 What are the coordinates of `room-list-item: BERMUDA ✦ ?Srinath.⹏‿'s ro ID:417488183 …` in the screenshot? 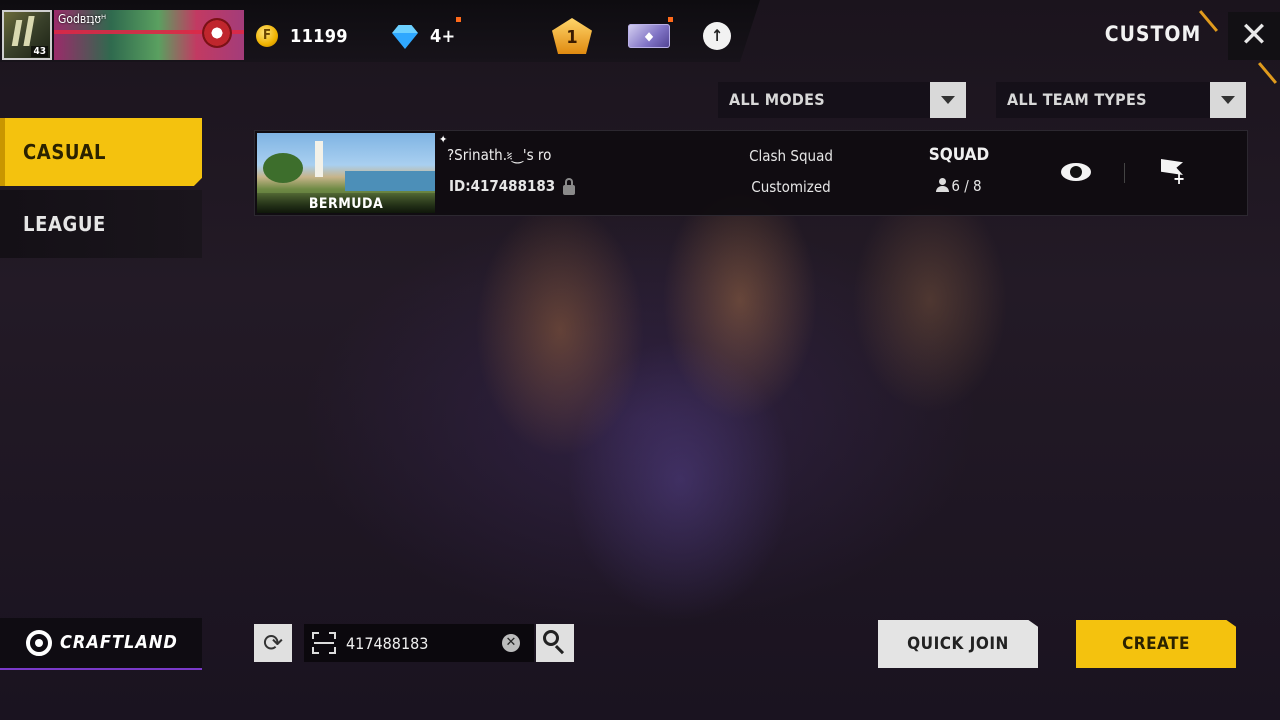 It's located at (751, 173).